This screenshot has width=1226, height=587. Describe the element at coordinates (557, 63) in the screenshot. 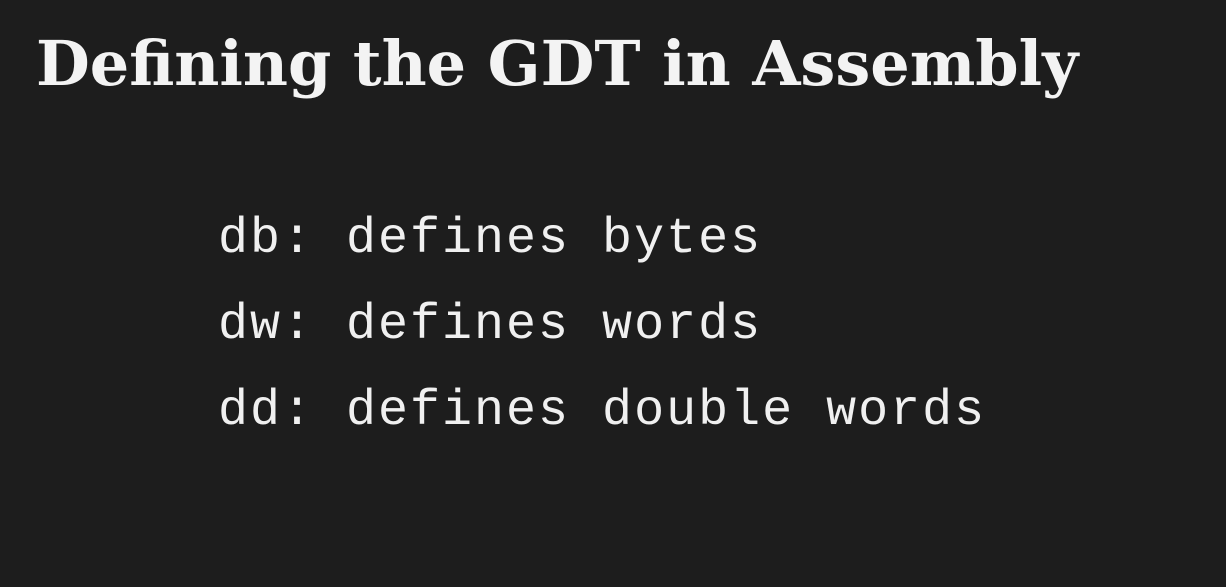

I see `slide-title: Defining the GDT in Assembly` at that location.